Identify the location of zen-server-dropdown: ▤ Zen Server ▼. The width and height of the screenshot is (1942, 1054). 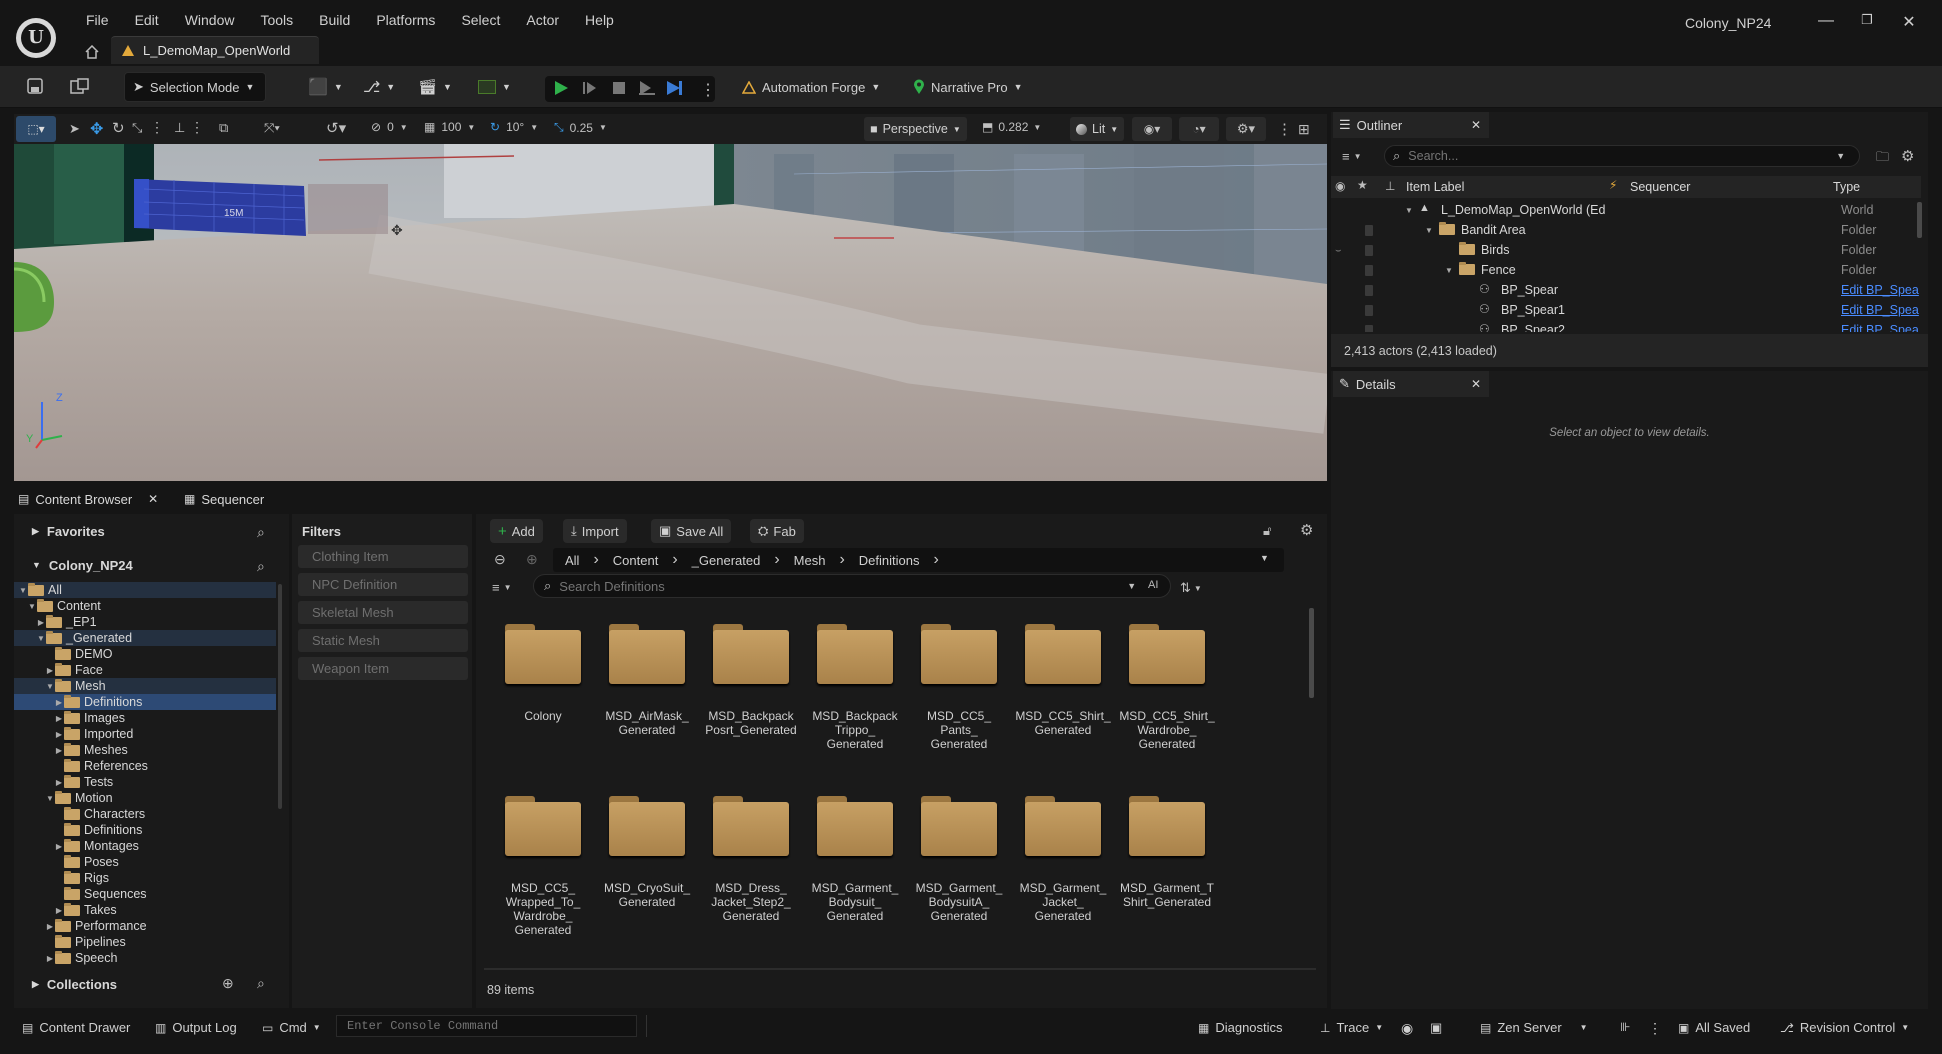
(1534, 1027).